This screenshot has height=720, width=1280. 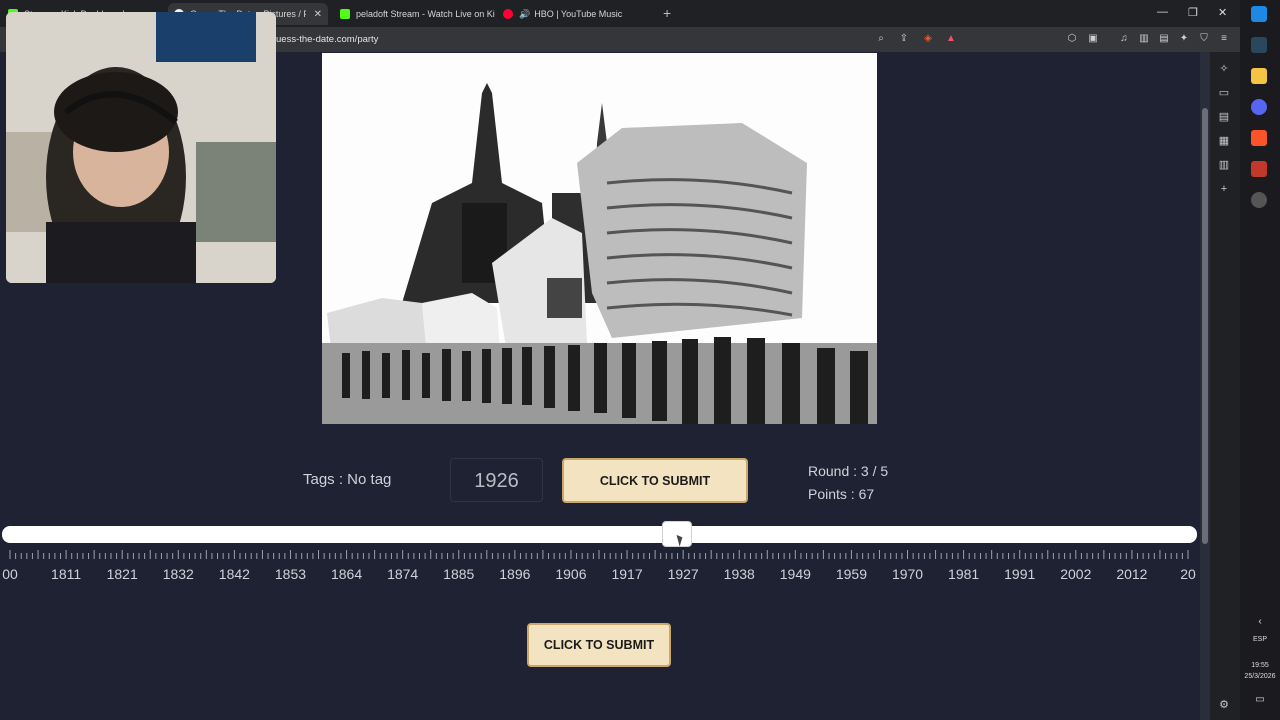 I want to click on year-slider-track, so click(x=599, y=534).